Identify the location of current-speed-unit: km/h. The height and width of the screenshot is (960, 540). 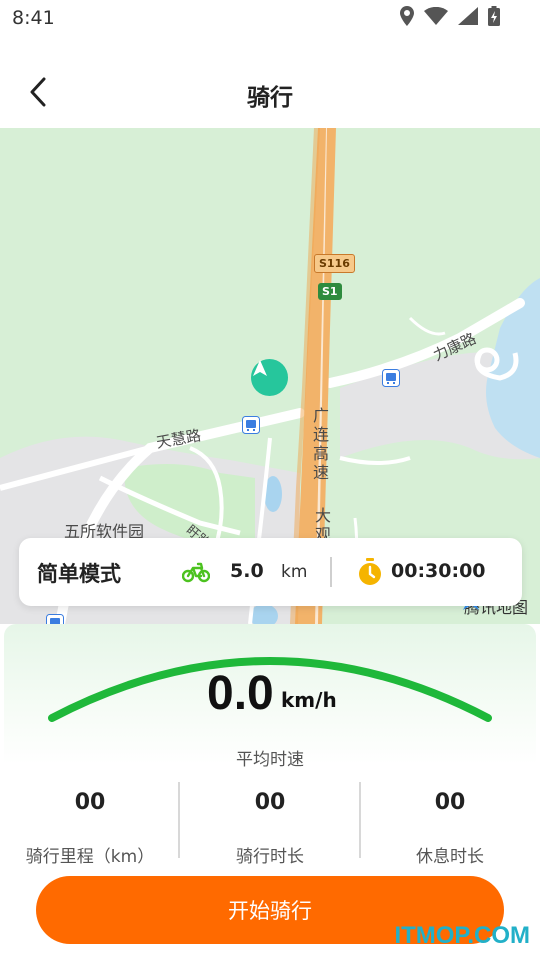
(309, 700).